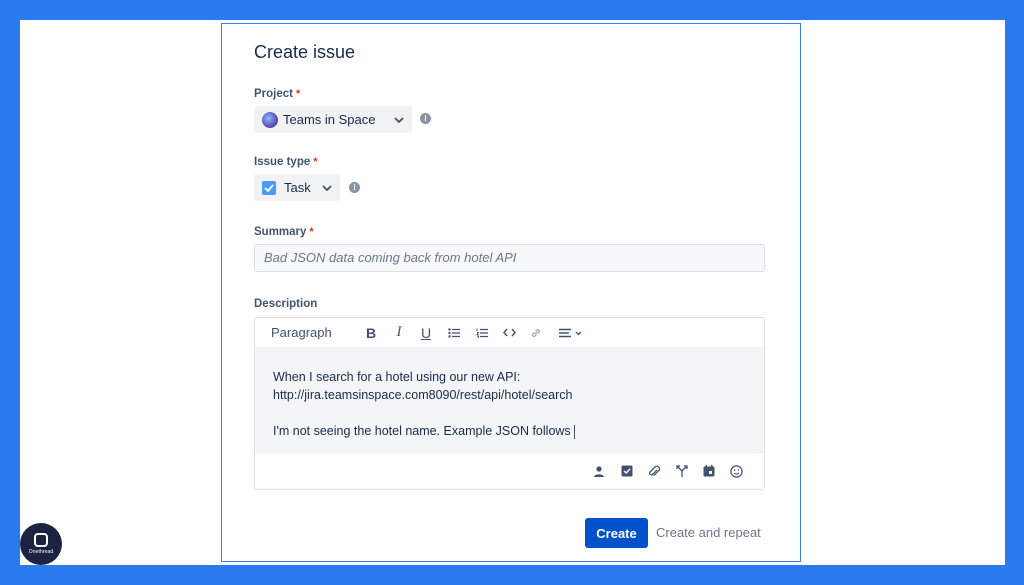 This screenshot has height=585, width=1024. I want to click on project-select: Teams in Space, so click(333, 119).